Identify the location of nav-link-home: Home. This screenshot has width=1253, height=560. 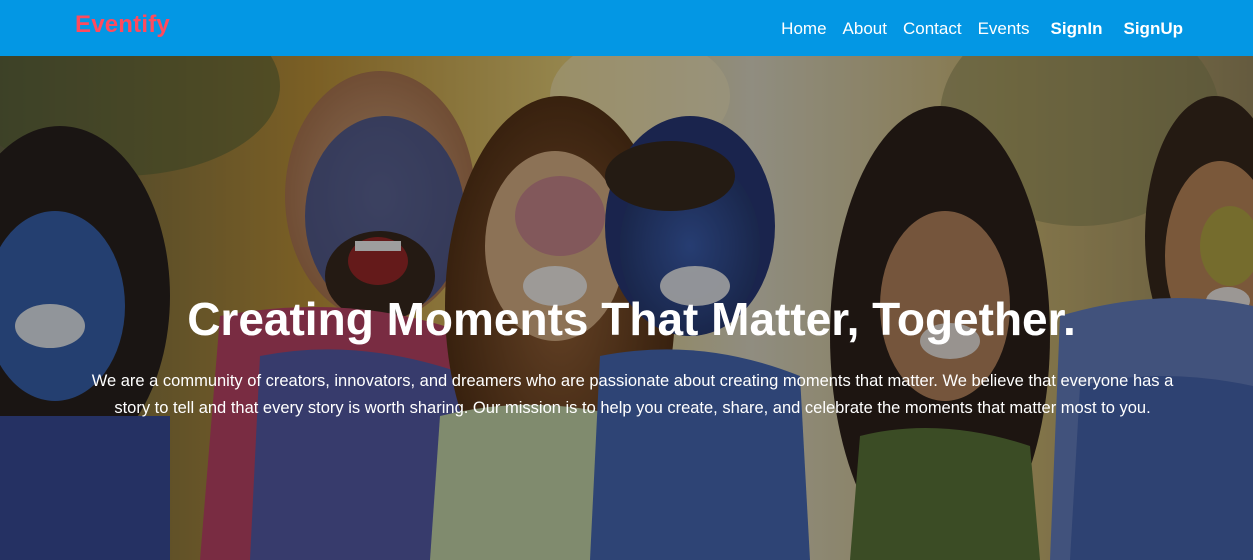
(803, 28).